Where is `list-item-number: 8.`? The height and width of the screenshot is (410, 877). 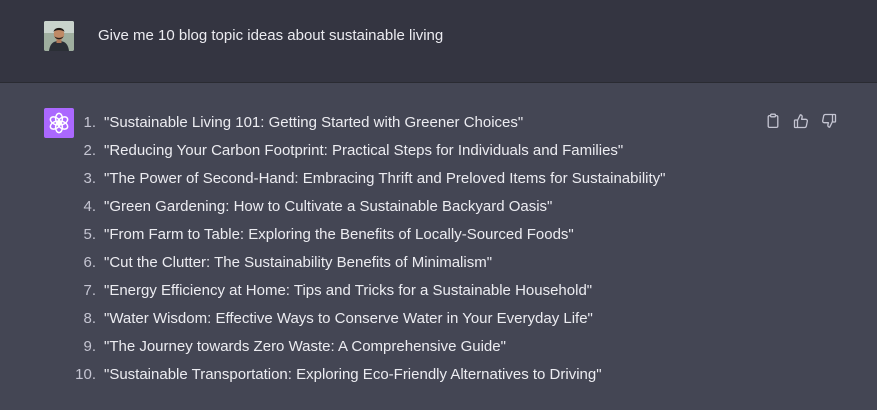 list-item-number: 8. is located at coordinates (89, 318).